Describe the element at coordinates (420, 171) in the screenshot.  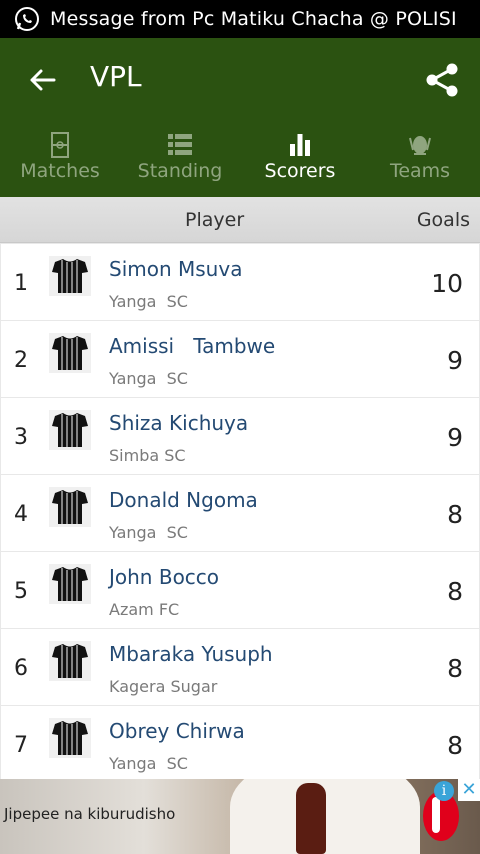
I see `tab-label: Teams` at that location.